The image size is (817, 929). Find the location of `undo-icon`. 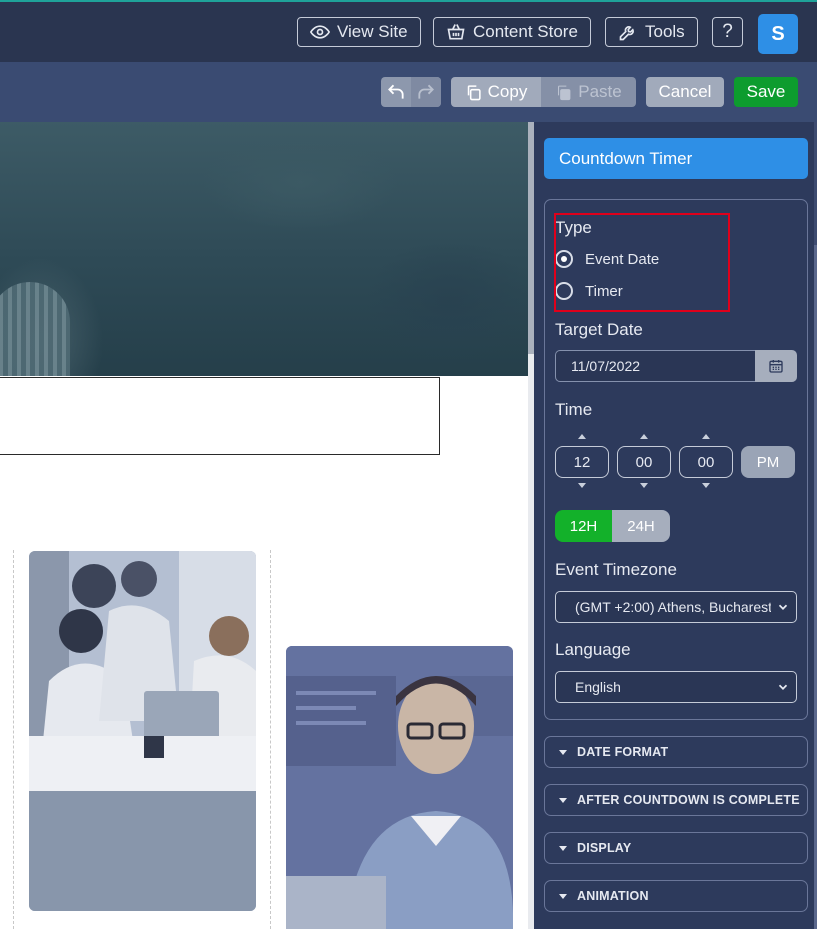

undo-icon is located at coordinates (396, 91).